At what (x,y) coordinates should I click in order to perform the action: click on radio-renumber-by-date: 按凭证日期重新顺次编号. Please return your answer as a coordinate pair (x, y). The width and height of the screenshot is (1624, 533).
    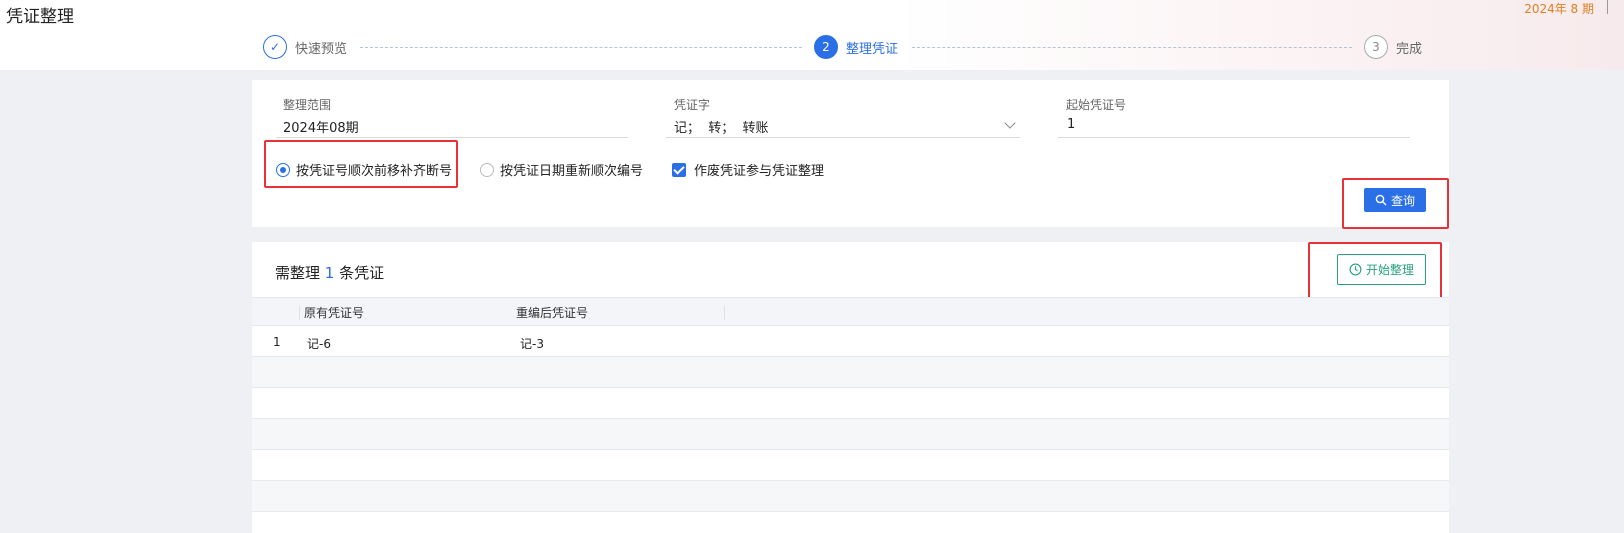
    Looking at the image, I should click on (561, 169).